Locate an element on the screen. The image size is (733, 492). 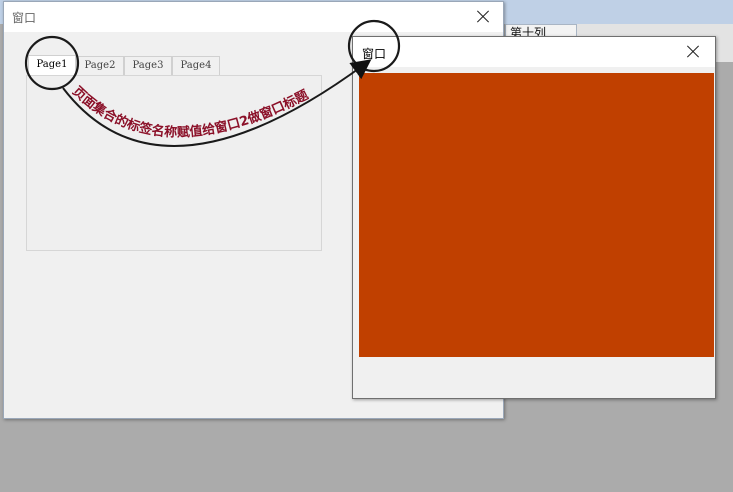
annotation-overlay: 页面集合的标签名称赋值给窗口2做窗口标题 is located at coordinates (212, 83).